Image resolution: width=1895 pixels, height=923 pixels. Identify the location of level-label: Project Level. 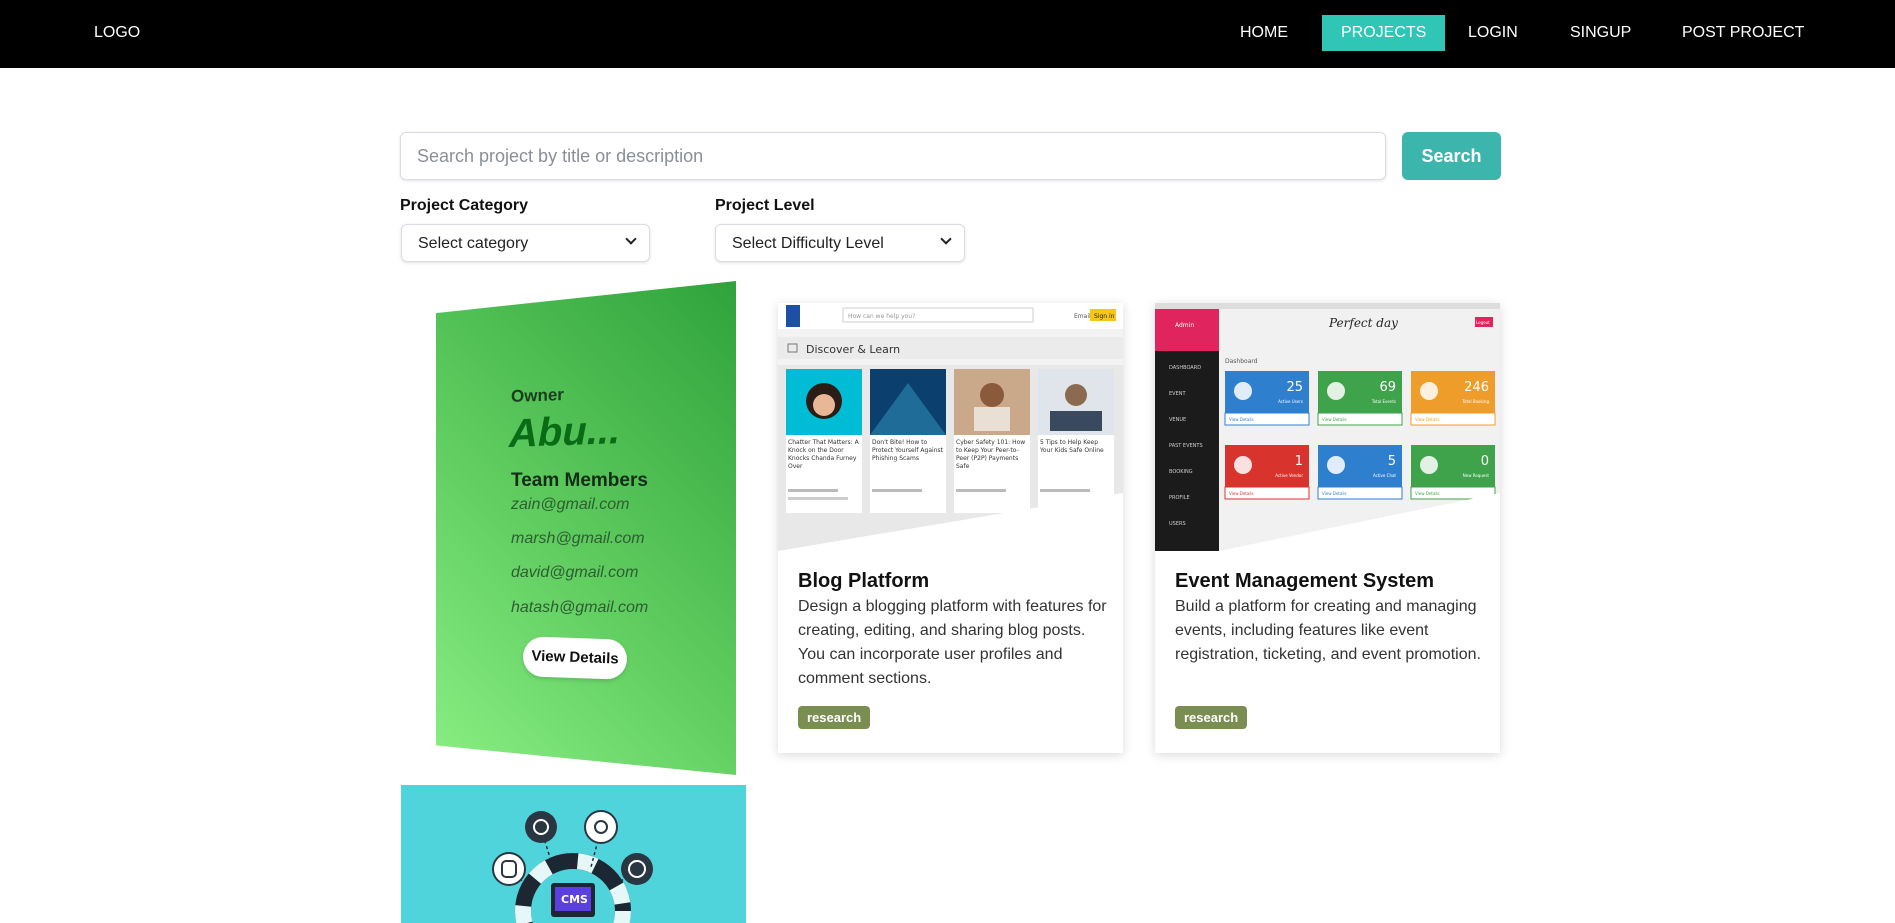
(765, 205).